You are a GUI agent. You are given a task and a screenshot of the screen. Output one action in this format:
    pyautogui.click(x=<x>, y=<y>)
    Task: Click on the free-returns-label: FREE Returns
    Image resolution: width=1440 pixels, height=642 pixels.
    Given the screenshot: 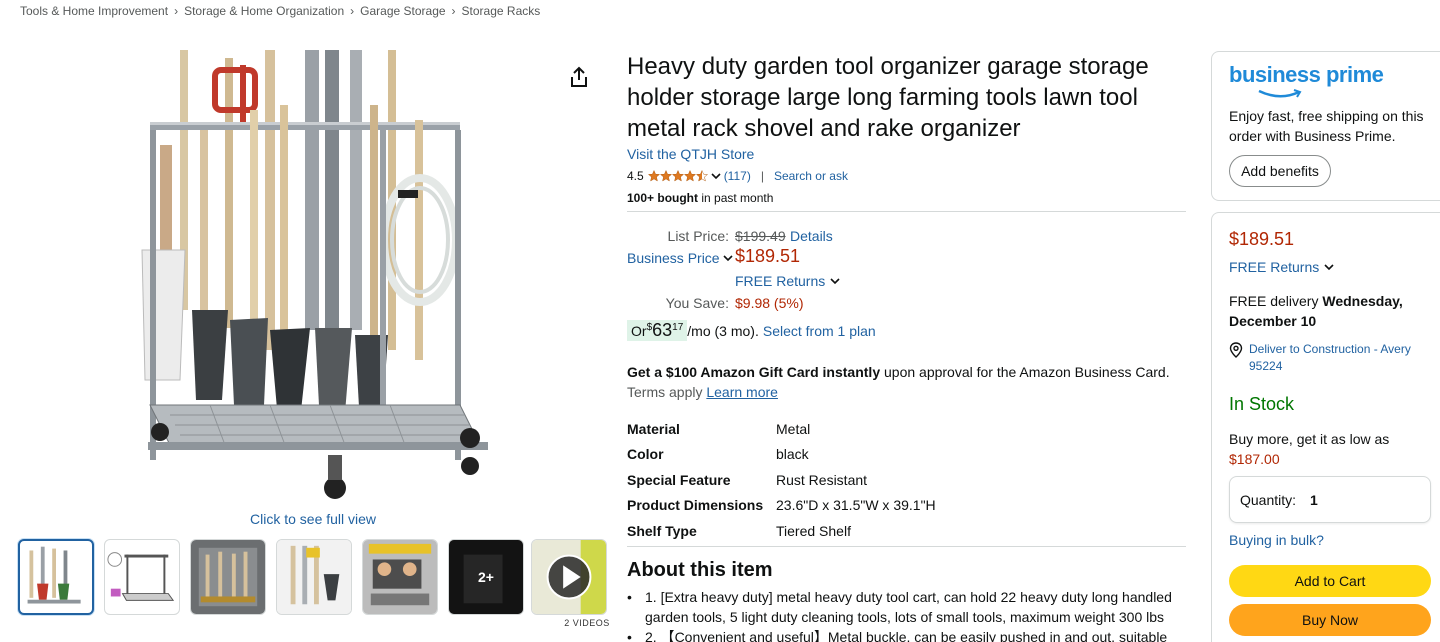 What is the action you would take?
    pyautogui.click(x=780, y=281)
    